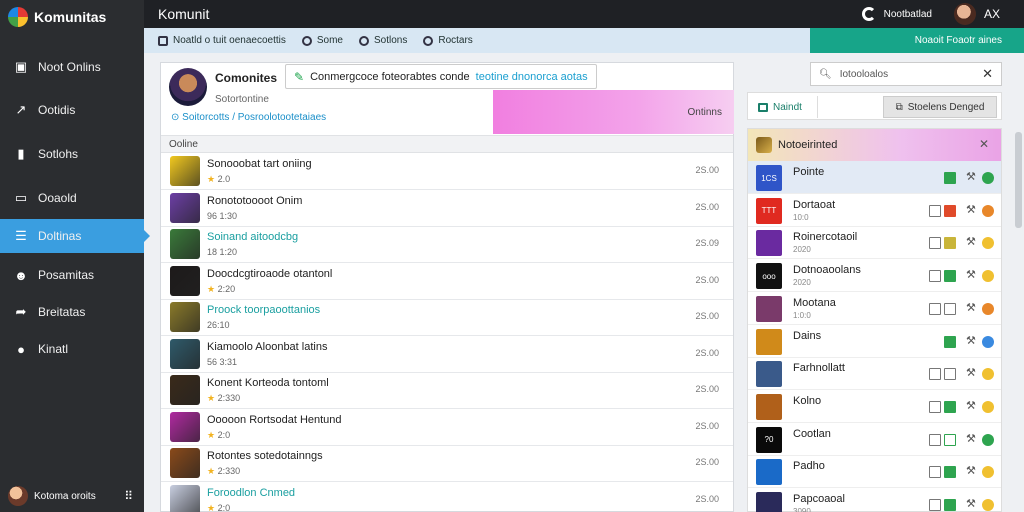  I want to click on grid-dots-icon: ⠿, so click(129, 496).